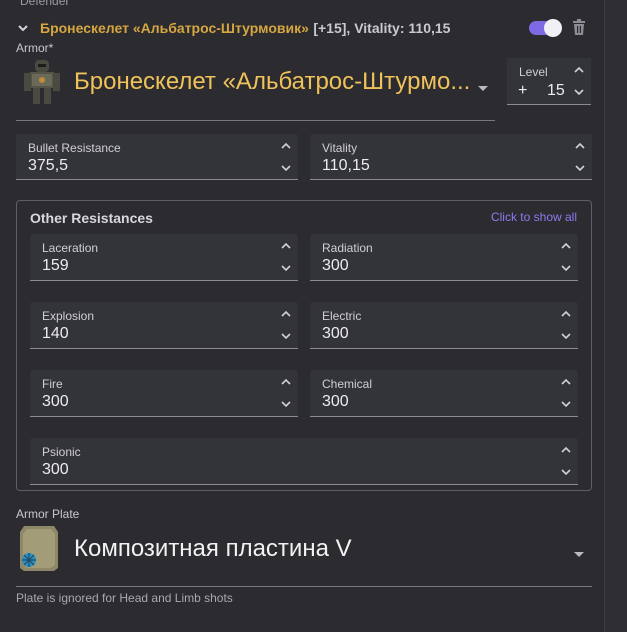  What do you see at coordinates (55, 334) in the screenshot?
I see `explosion-value: 140` at bounding box center [55, 334].